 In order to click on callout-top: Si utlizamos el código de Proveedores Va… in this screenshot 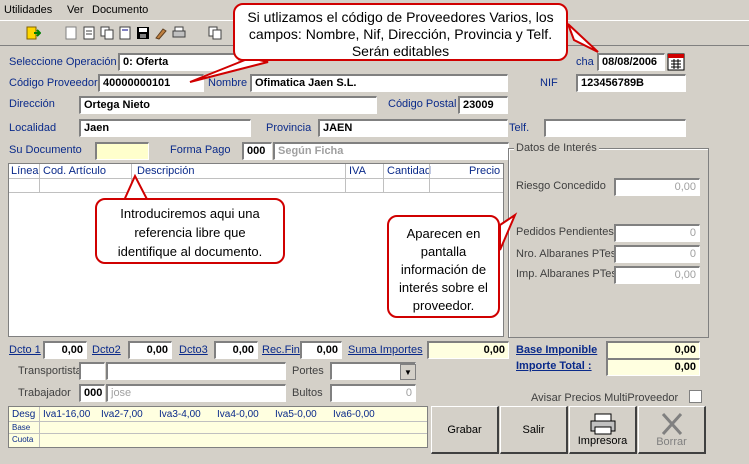, I will do `click(400, 32)`.